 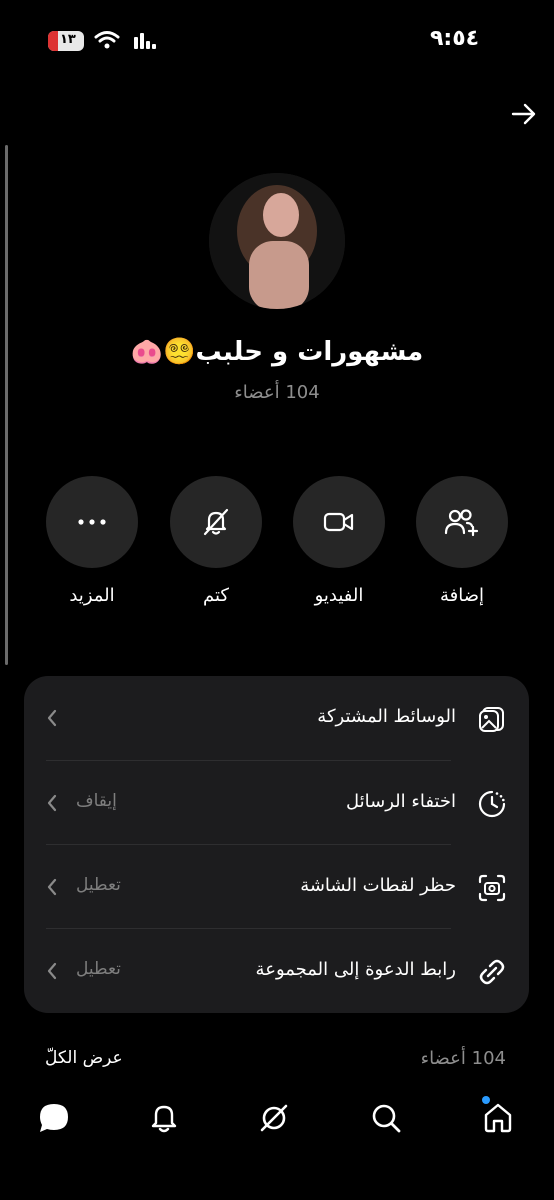 I want to click on search-icon, so click(x=386, y=1118).